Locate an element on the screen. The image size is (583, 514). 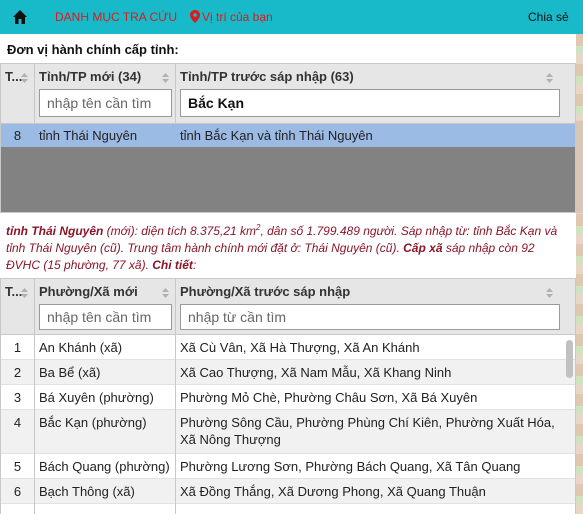
cell-new-ward: Bá Xuyên (phường) is located at coordinates (96, 397).